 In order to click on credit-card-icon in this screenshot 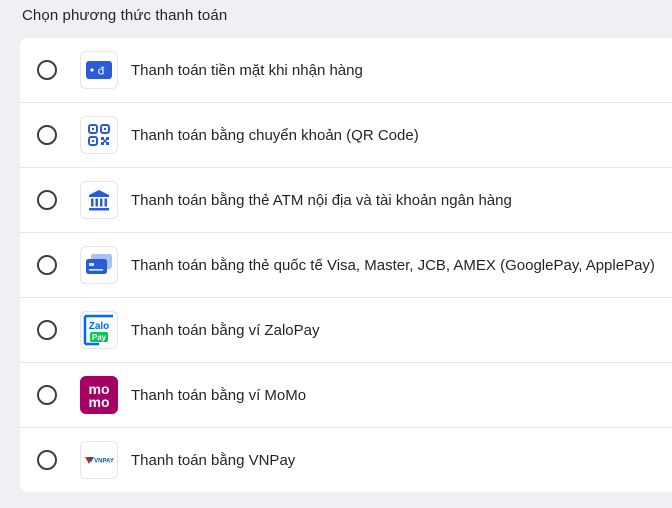, I will do `click(99, 265)`.